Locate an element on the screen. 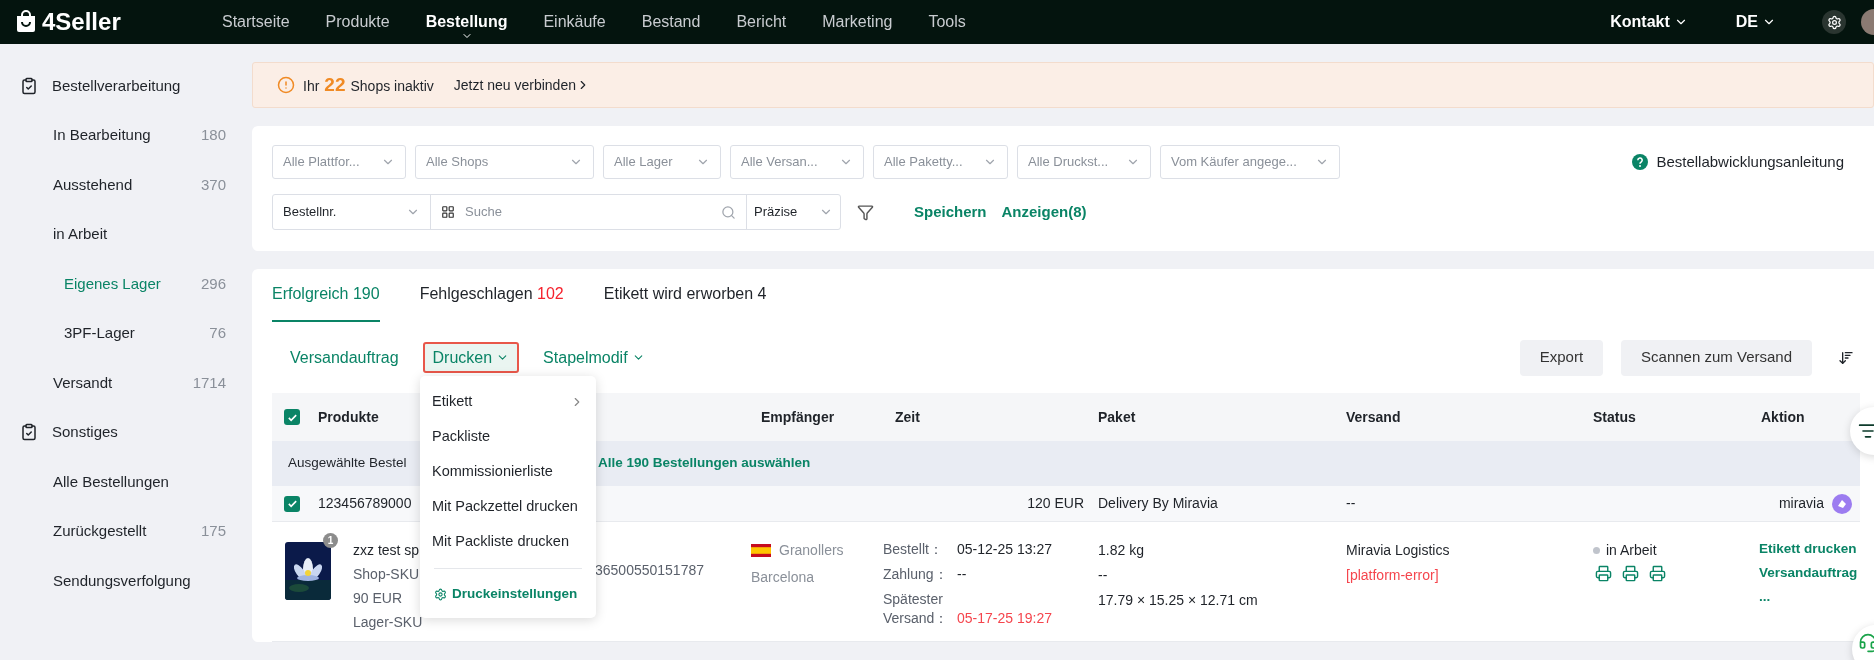 The image size is (1874, 660). status-text: in Arbeit is located at coordinates (1631, 550).